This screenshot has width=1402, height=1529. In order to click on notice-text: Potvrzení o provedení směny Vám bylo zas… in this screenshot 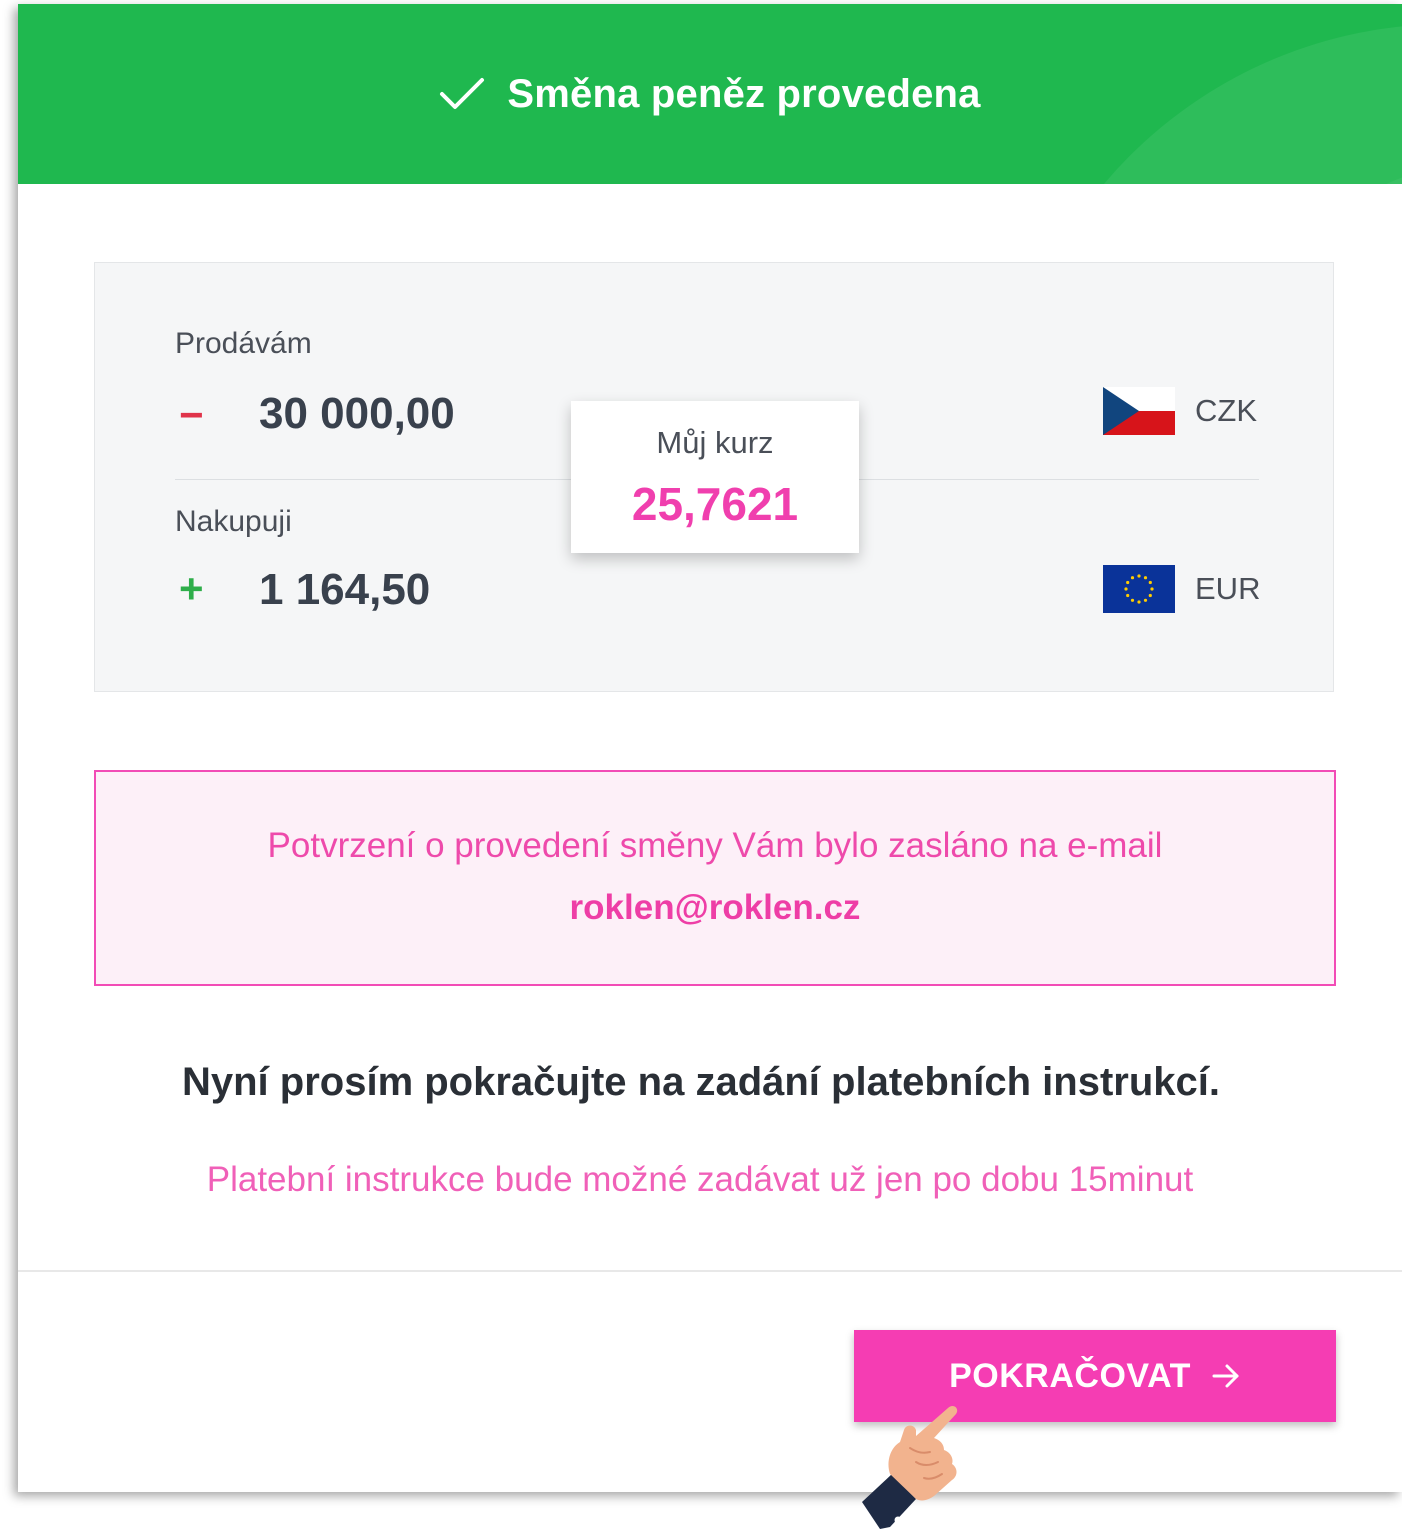, I will do `click(715, 845)`.